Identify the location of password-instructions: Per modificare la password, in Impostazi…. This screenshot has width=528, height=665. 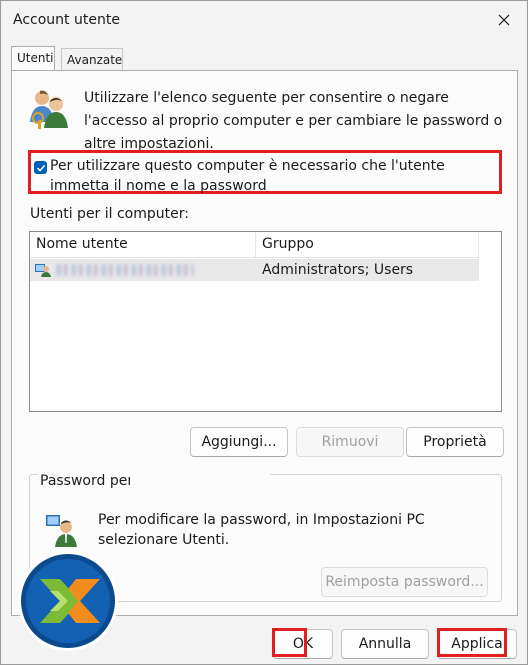
(261, 530).